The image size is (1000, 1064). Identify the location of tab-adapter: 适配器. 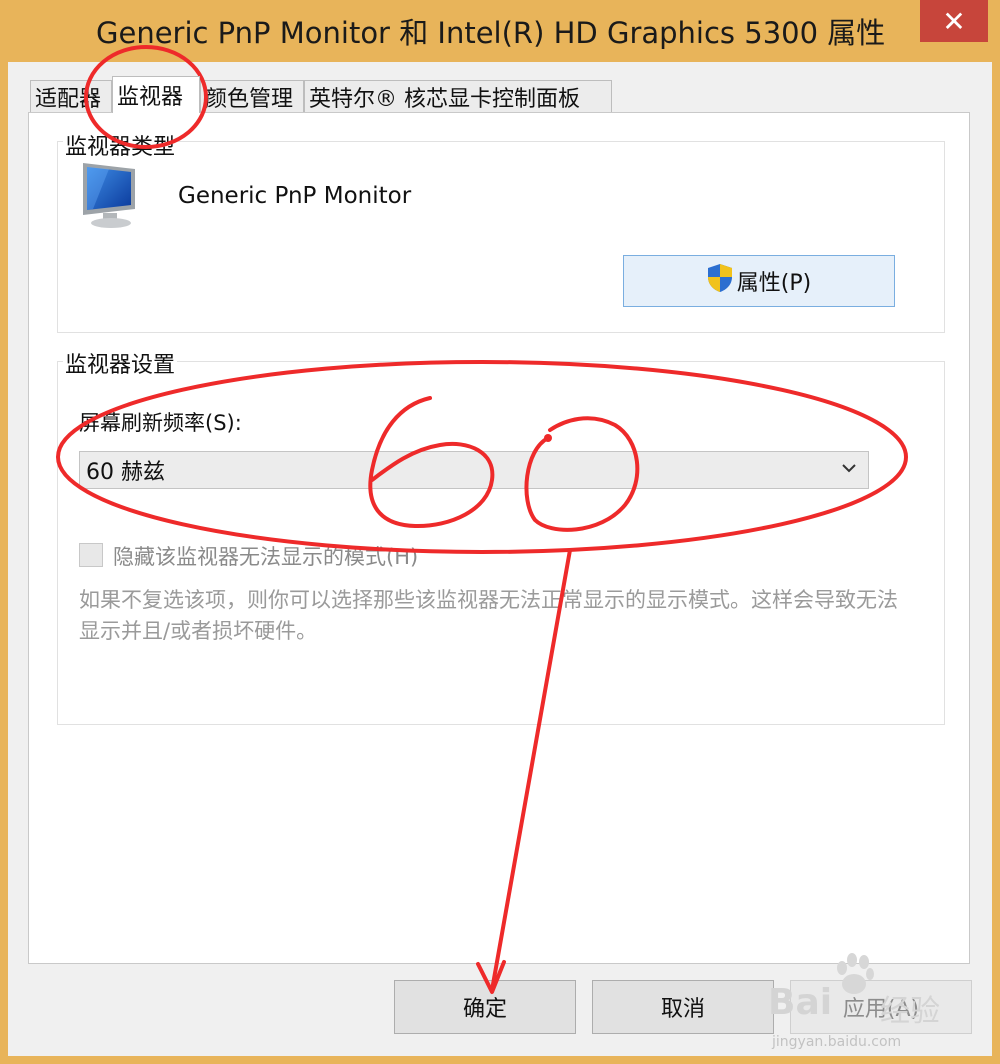
(71, 96).